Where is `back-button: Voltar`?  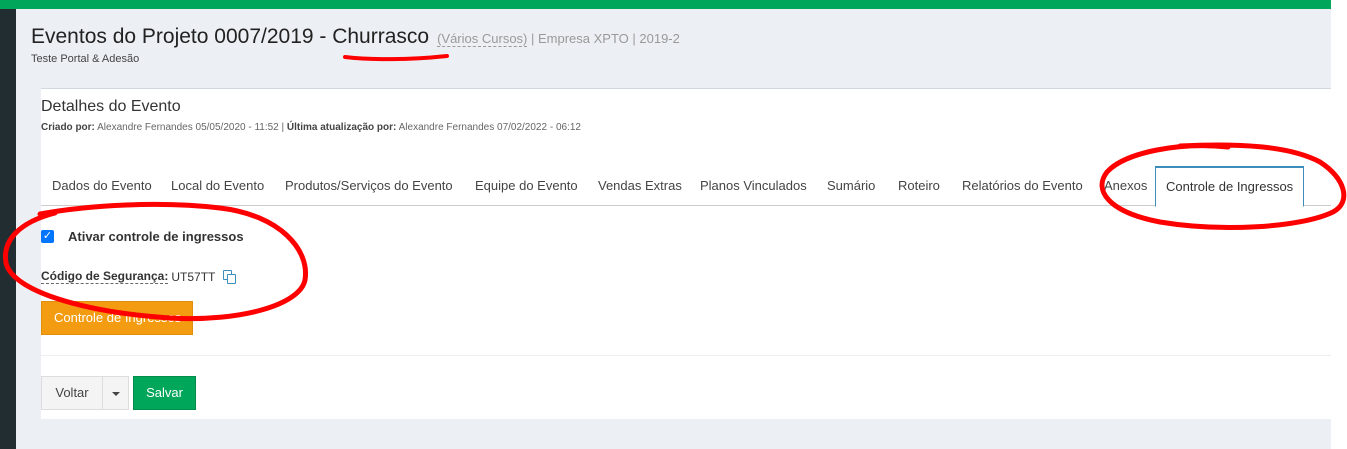 back-button: Voltar is located at coordinates (72, 393).